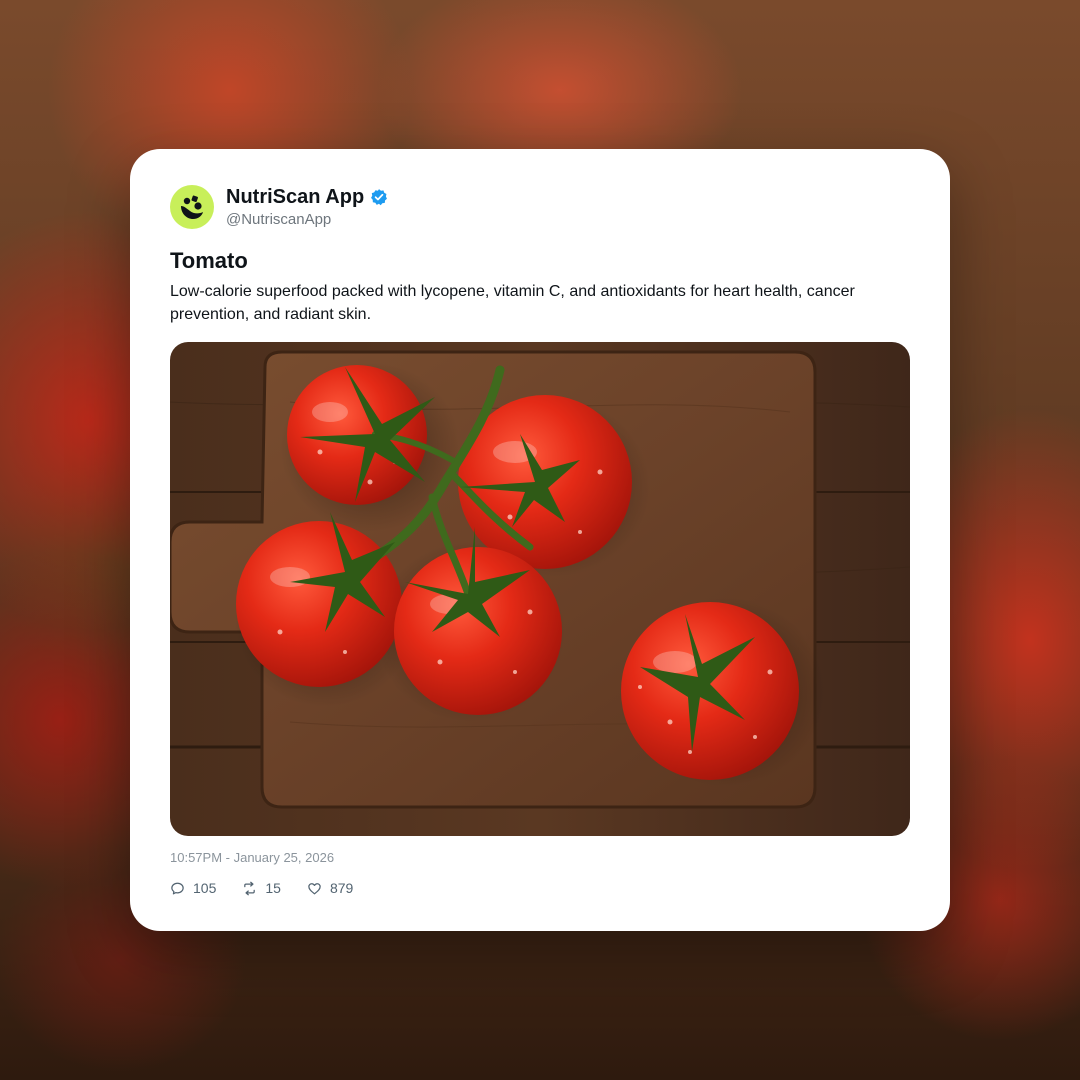 The width and height of the screenshot is (1080, 1080). I want to click on post-actions: 105 15 879, so click(274, 888).